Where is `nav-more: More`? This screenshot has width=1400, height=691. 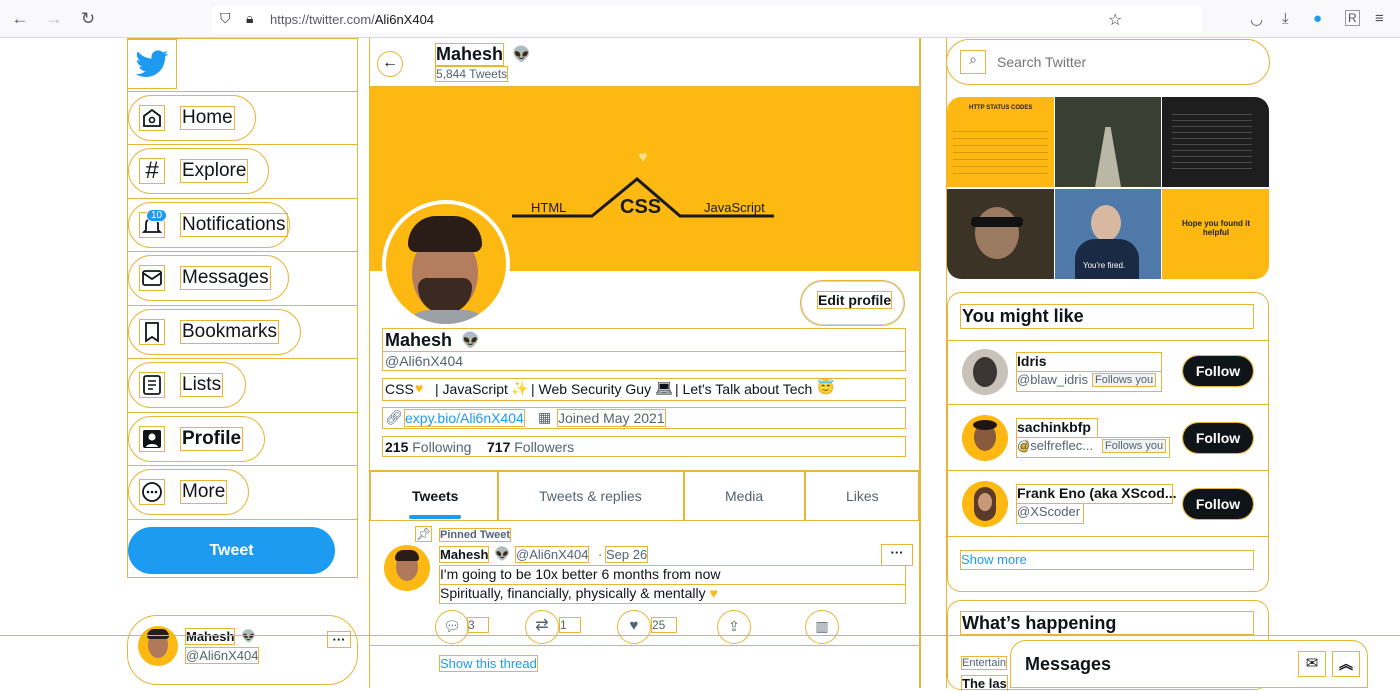
nav-more: More is located at coordinates (188, 492).